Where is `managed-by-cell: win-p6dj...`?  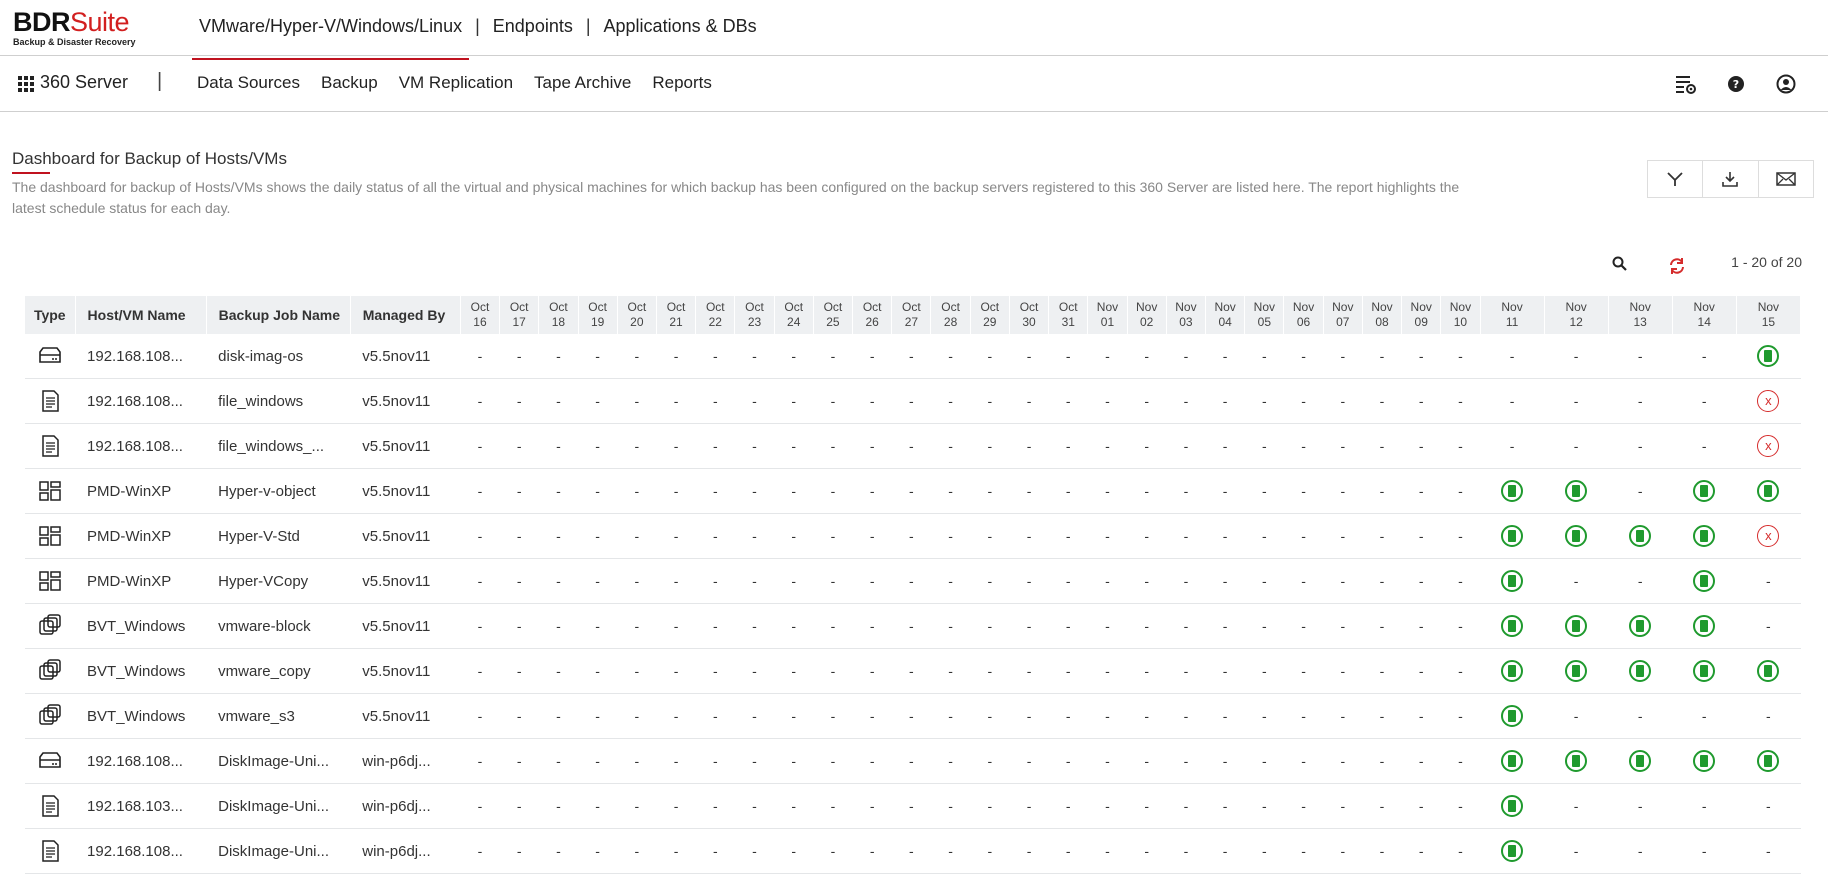
managed-by-cell: win-p6dj... is located at coordinates (405, 806).